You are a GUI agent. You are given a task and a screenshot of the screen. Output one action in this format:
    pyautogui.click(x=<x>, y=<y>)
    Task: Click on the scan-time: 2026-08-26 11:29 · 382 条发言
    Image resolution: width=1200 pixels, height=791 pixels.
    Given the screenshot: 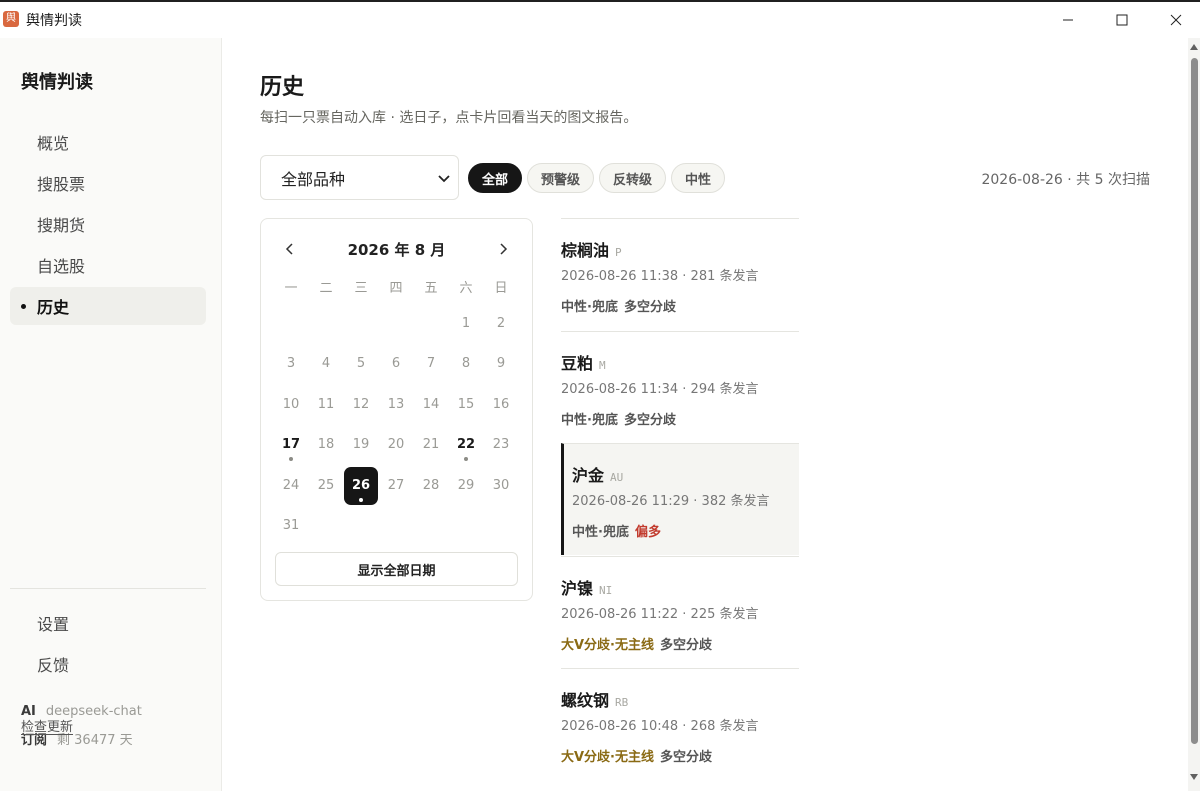 What is the action you would take?
    pyautogui.click(x=671, y=501)
    